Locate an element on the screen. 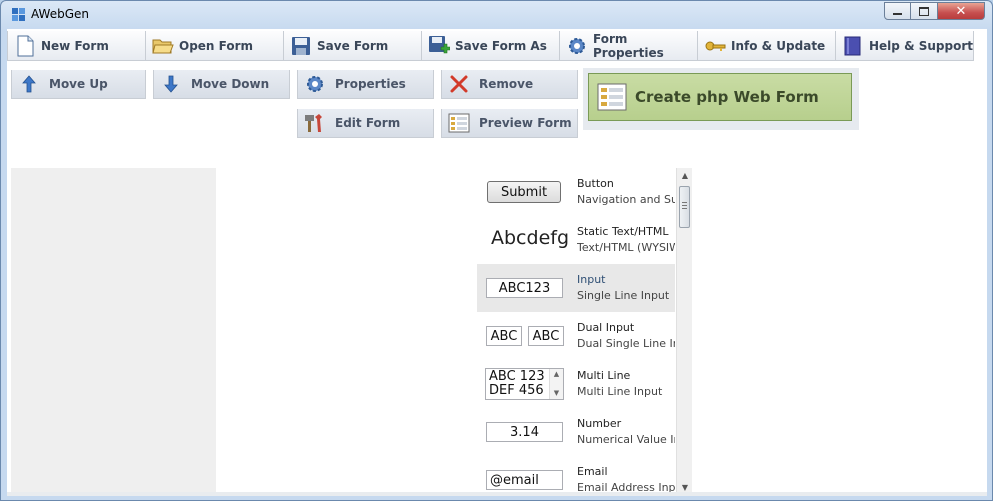 The image size is (993, 501). create-panel: Create php Web Form is located at coordinates (721, 99).